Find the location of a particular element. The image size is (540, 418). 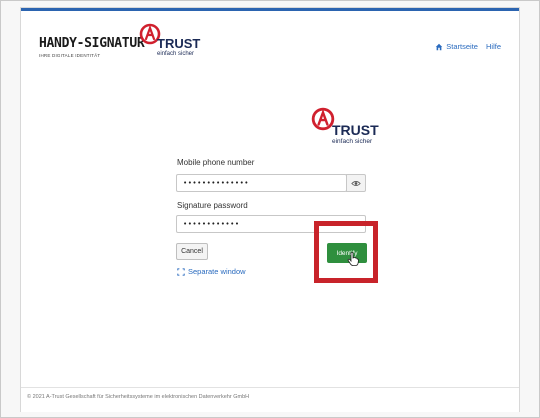

show-phone-button is located at coordinates (356, 183).